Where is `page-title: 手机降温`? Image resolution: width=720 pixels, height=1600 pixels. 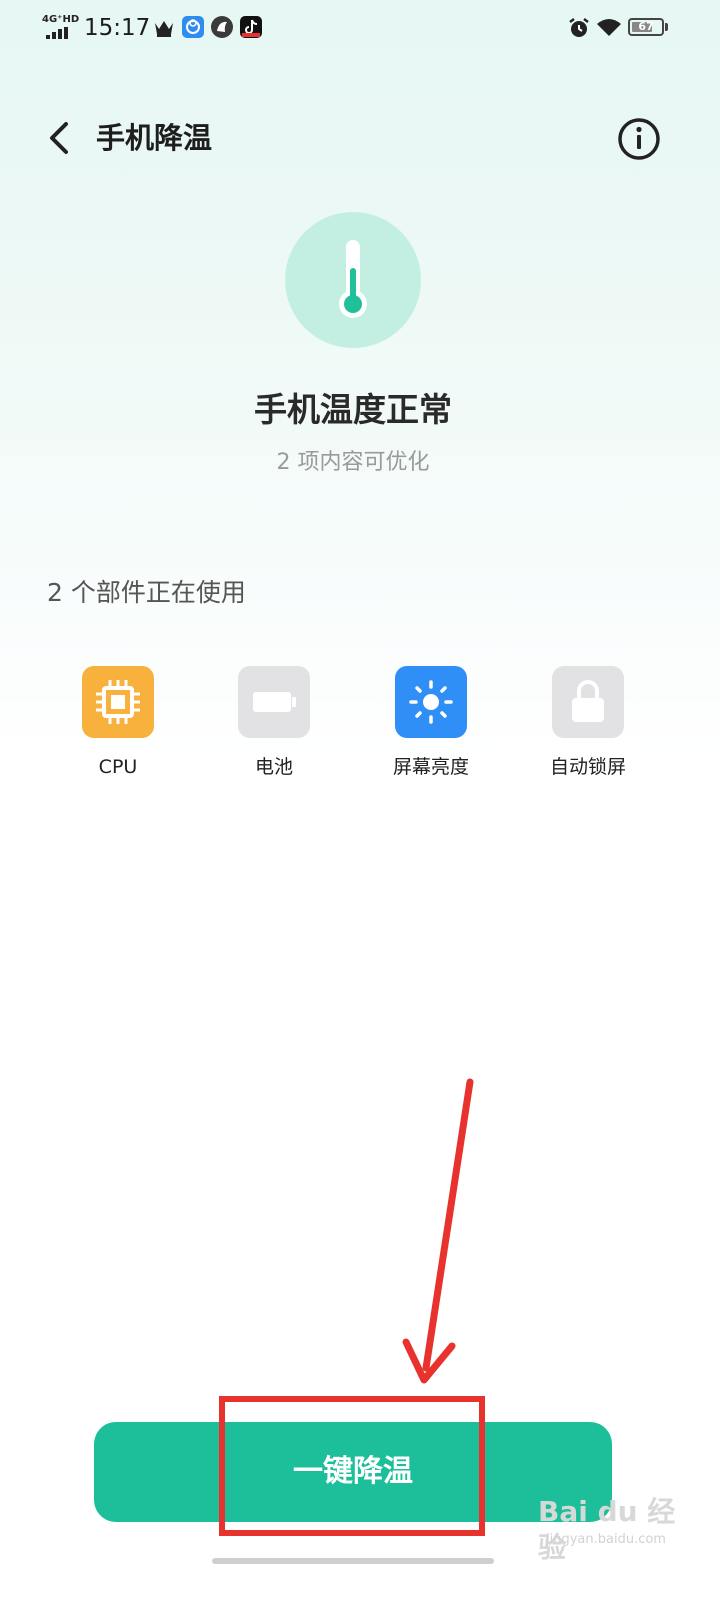 page-title: 手机降温 is located at coordinates (154, 138).